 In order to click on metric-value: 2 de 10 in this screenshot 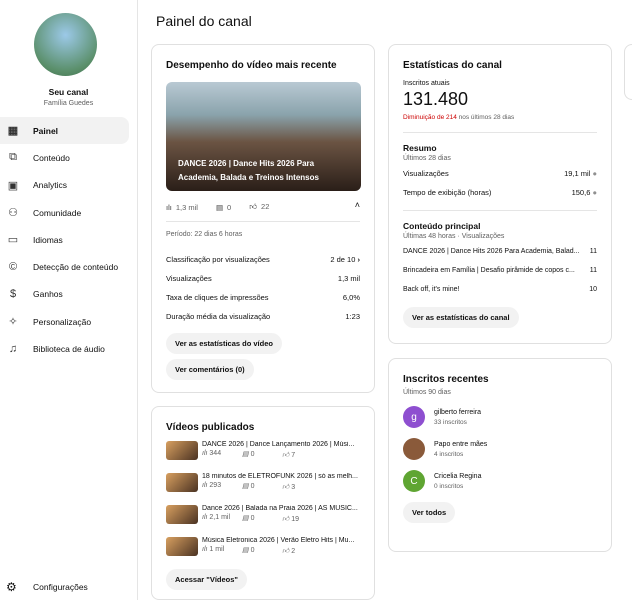, I will do `click(343, 259)`.